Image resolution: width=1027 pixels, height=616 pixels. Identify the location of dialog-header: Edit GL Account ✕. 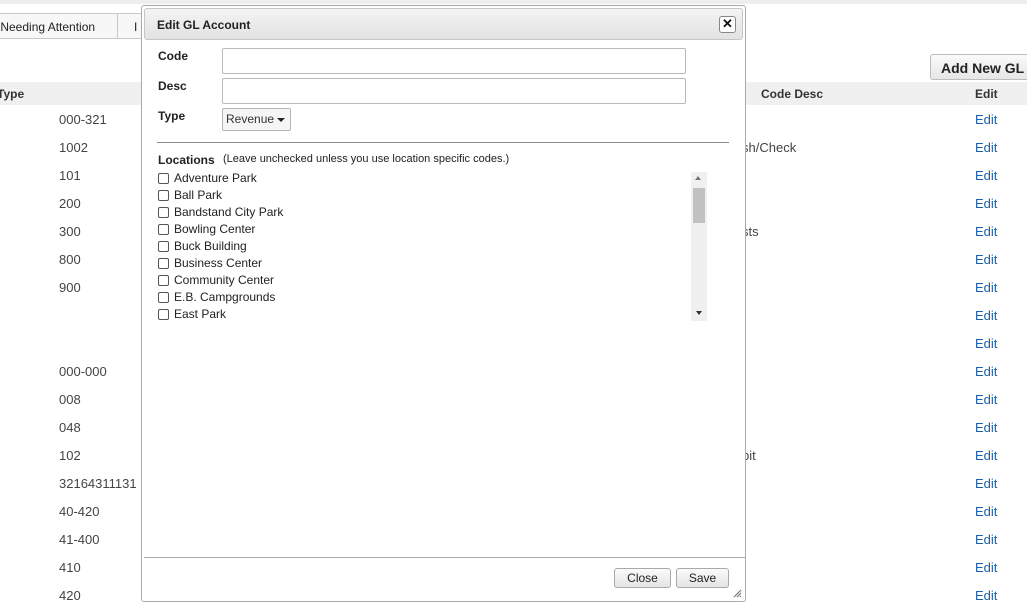
(443, 24).